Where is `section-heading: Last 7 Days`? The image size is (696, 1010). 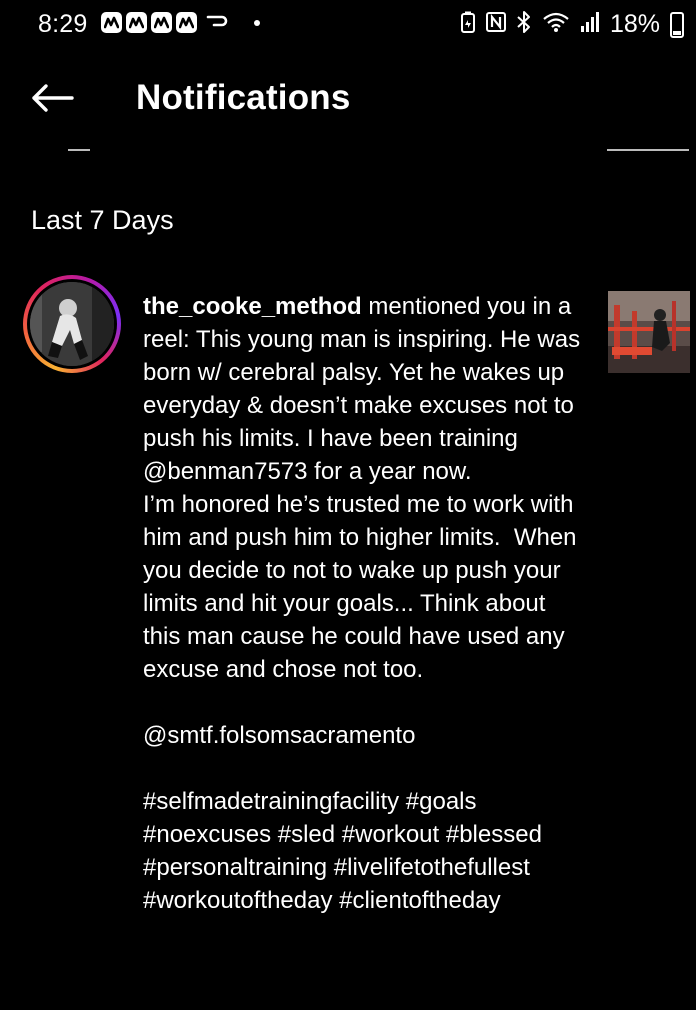 section-heading: Last 7 Days is located at coordinates (102, 220).